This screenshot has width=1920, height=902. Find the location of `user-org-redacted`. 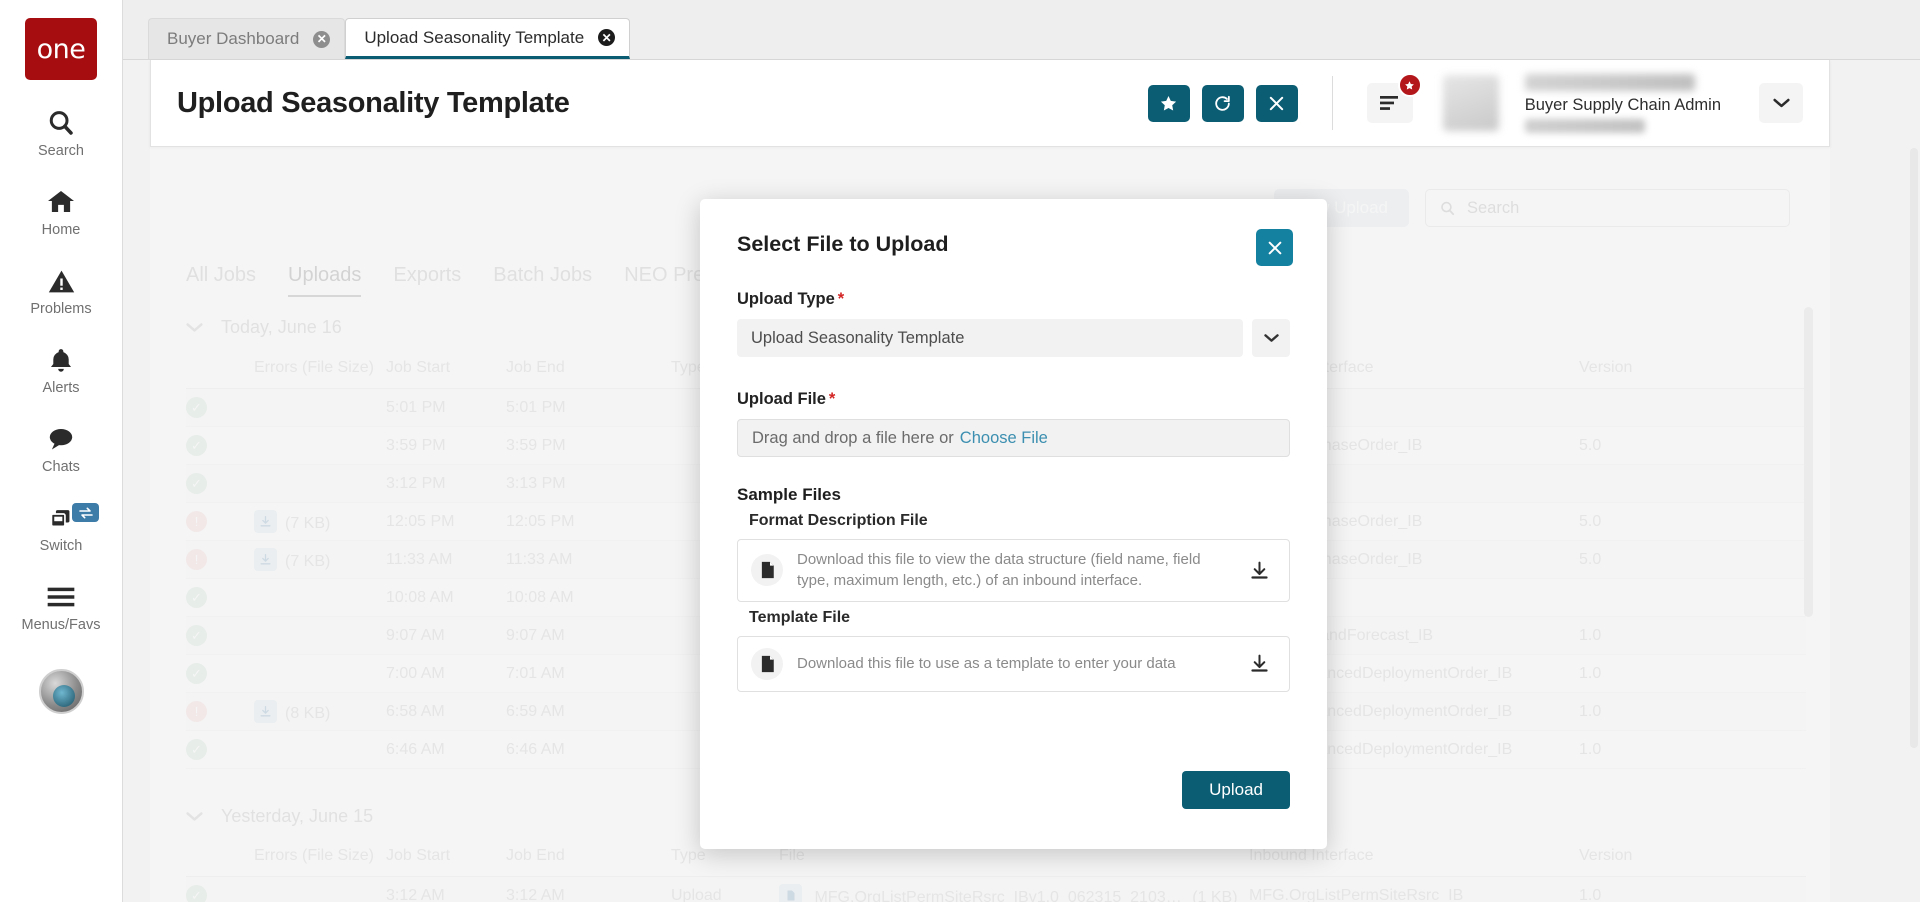

user-org-redacted is located at coordinates (1584, 125).